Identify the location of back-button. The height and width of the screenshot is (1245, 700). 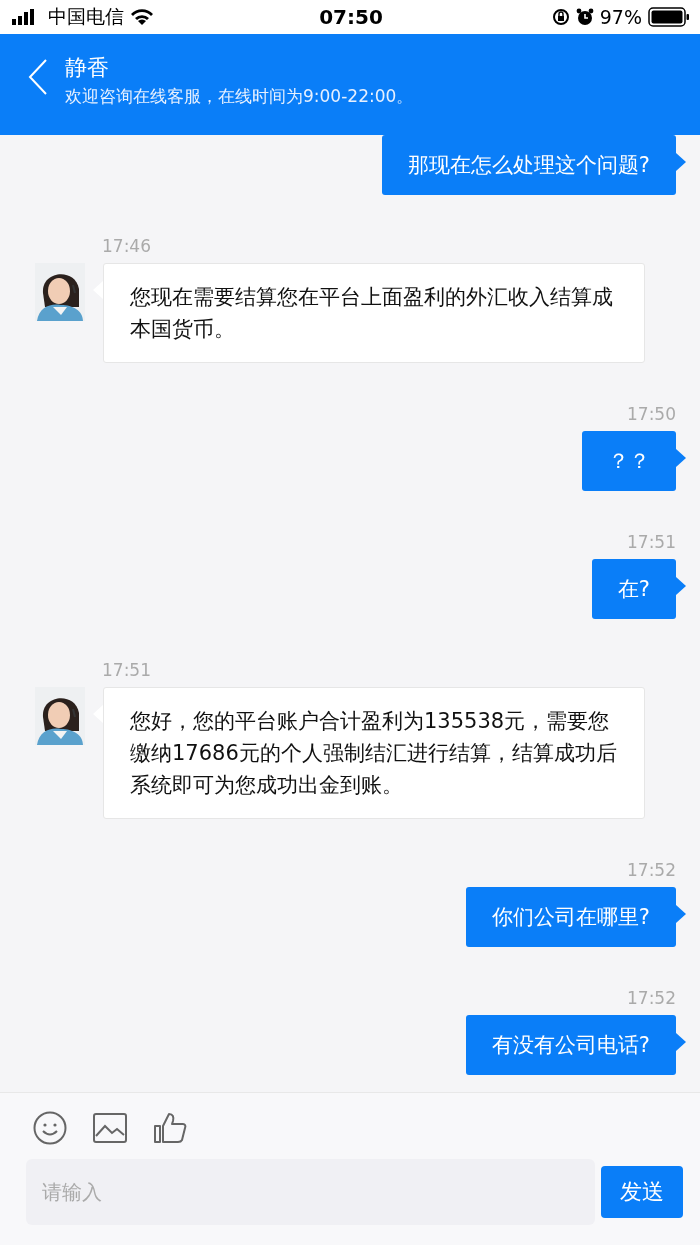
(38, 77).